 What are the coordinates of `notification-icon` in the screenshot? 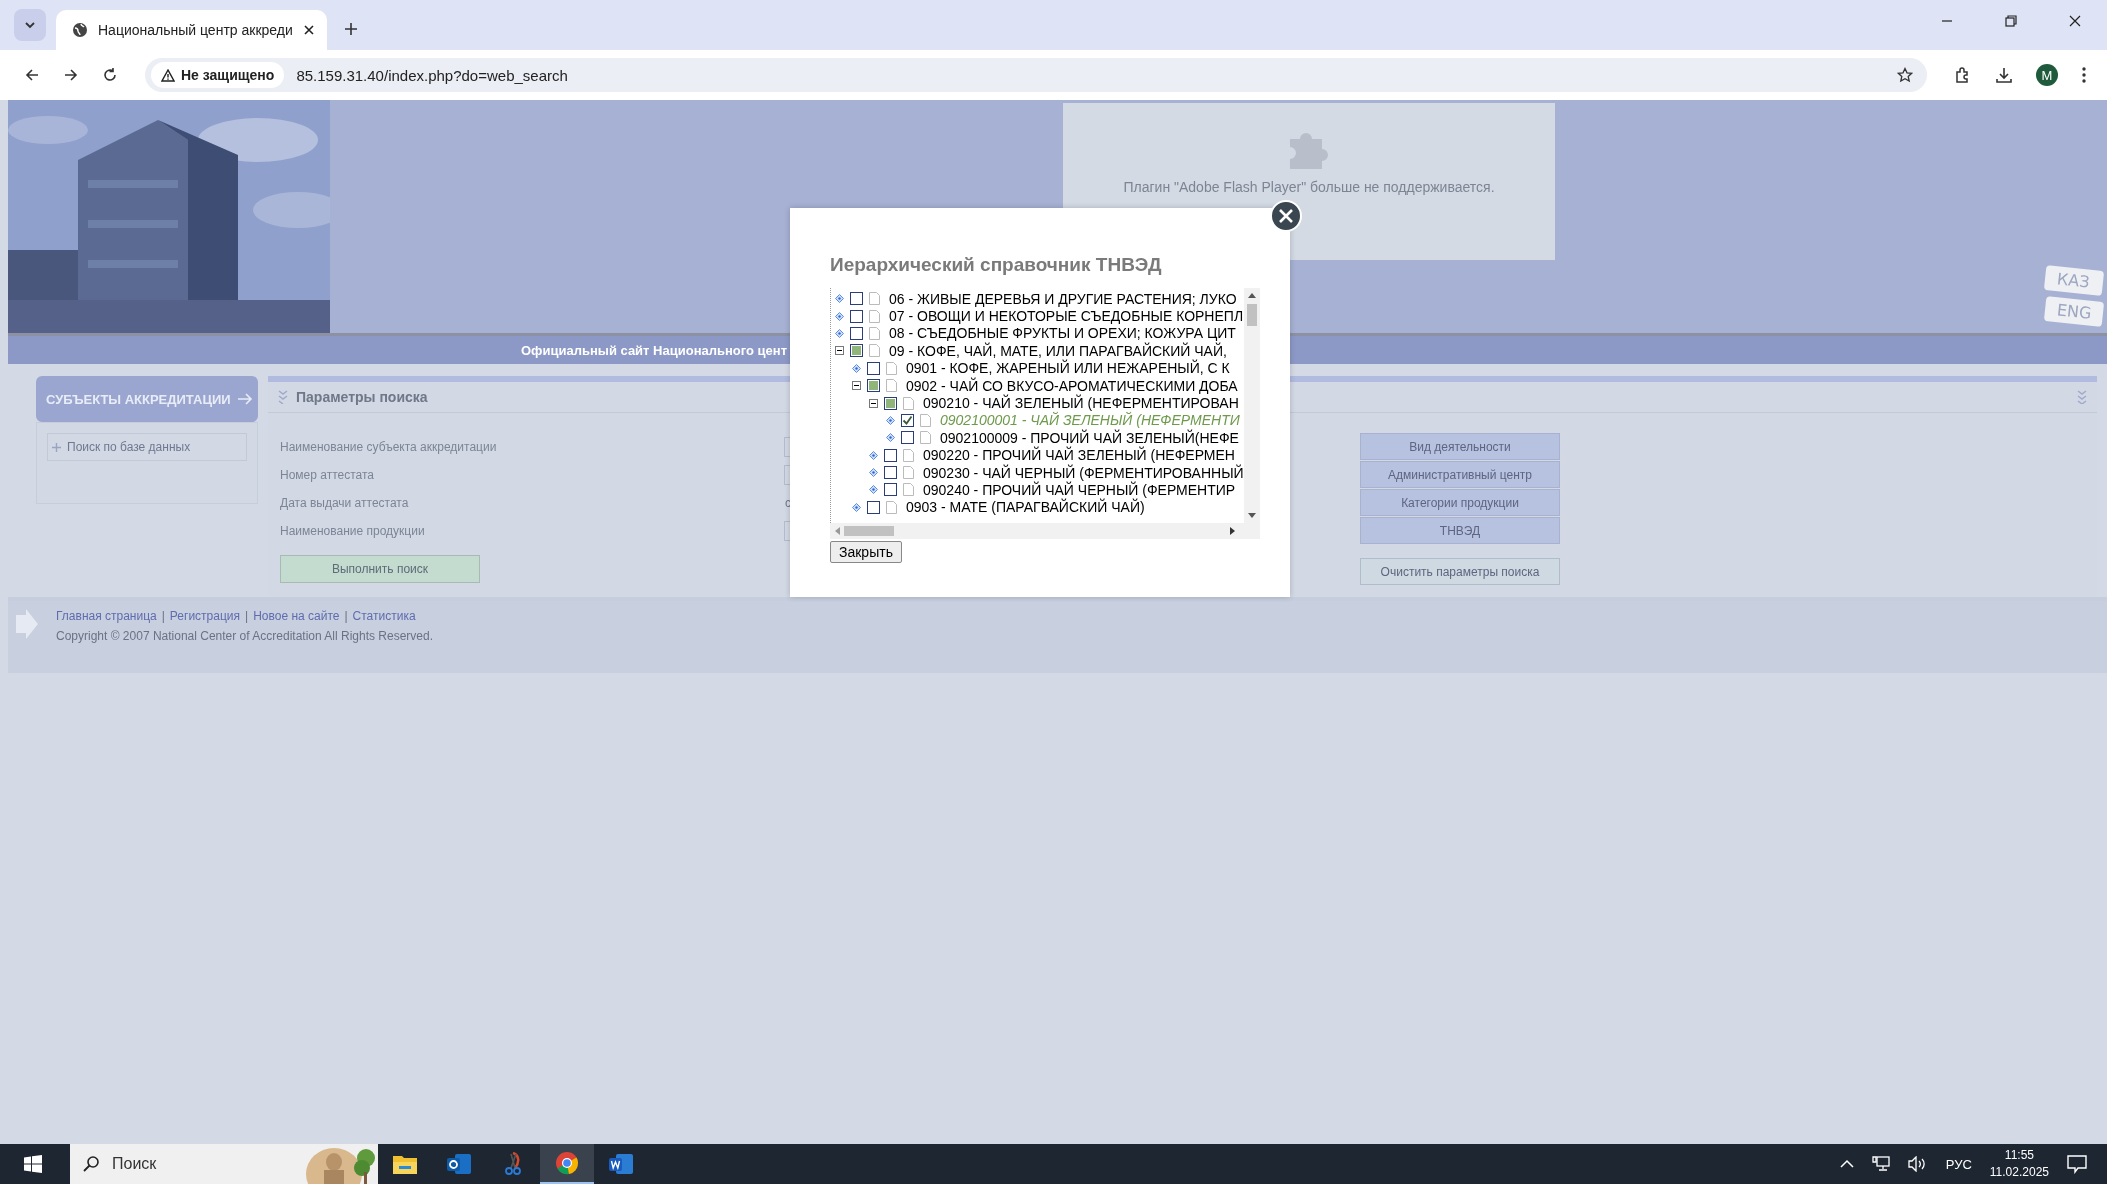 It's located at (2077, 1164).